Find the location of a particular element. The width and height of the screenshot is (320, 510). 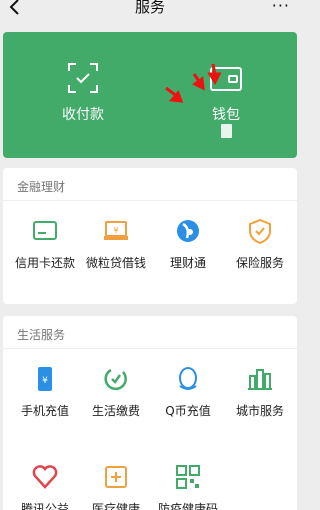

qq-coin-item: Q币充值 is located at coordinates (187, 396).